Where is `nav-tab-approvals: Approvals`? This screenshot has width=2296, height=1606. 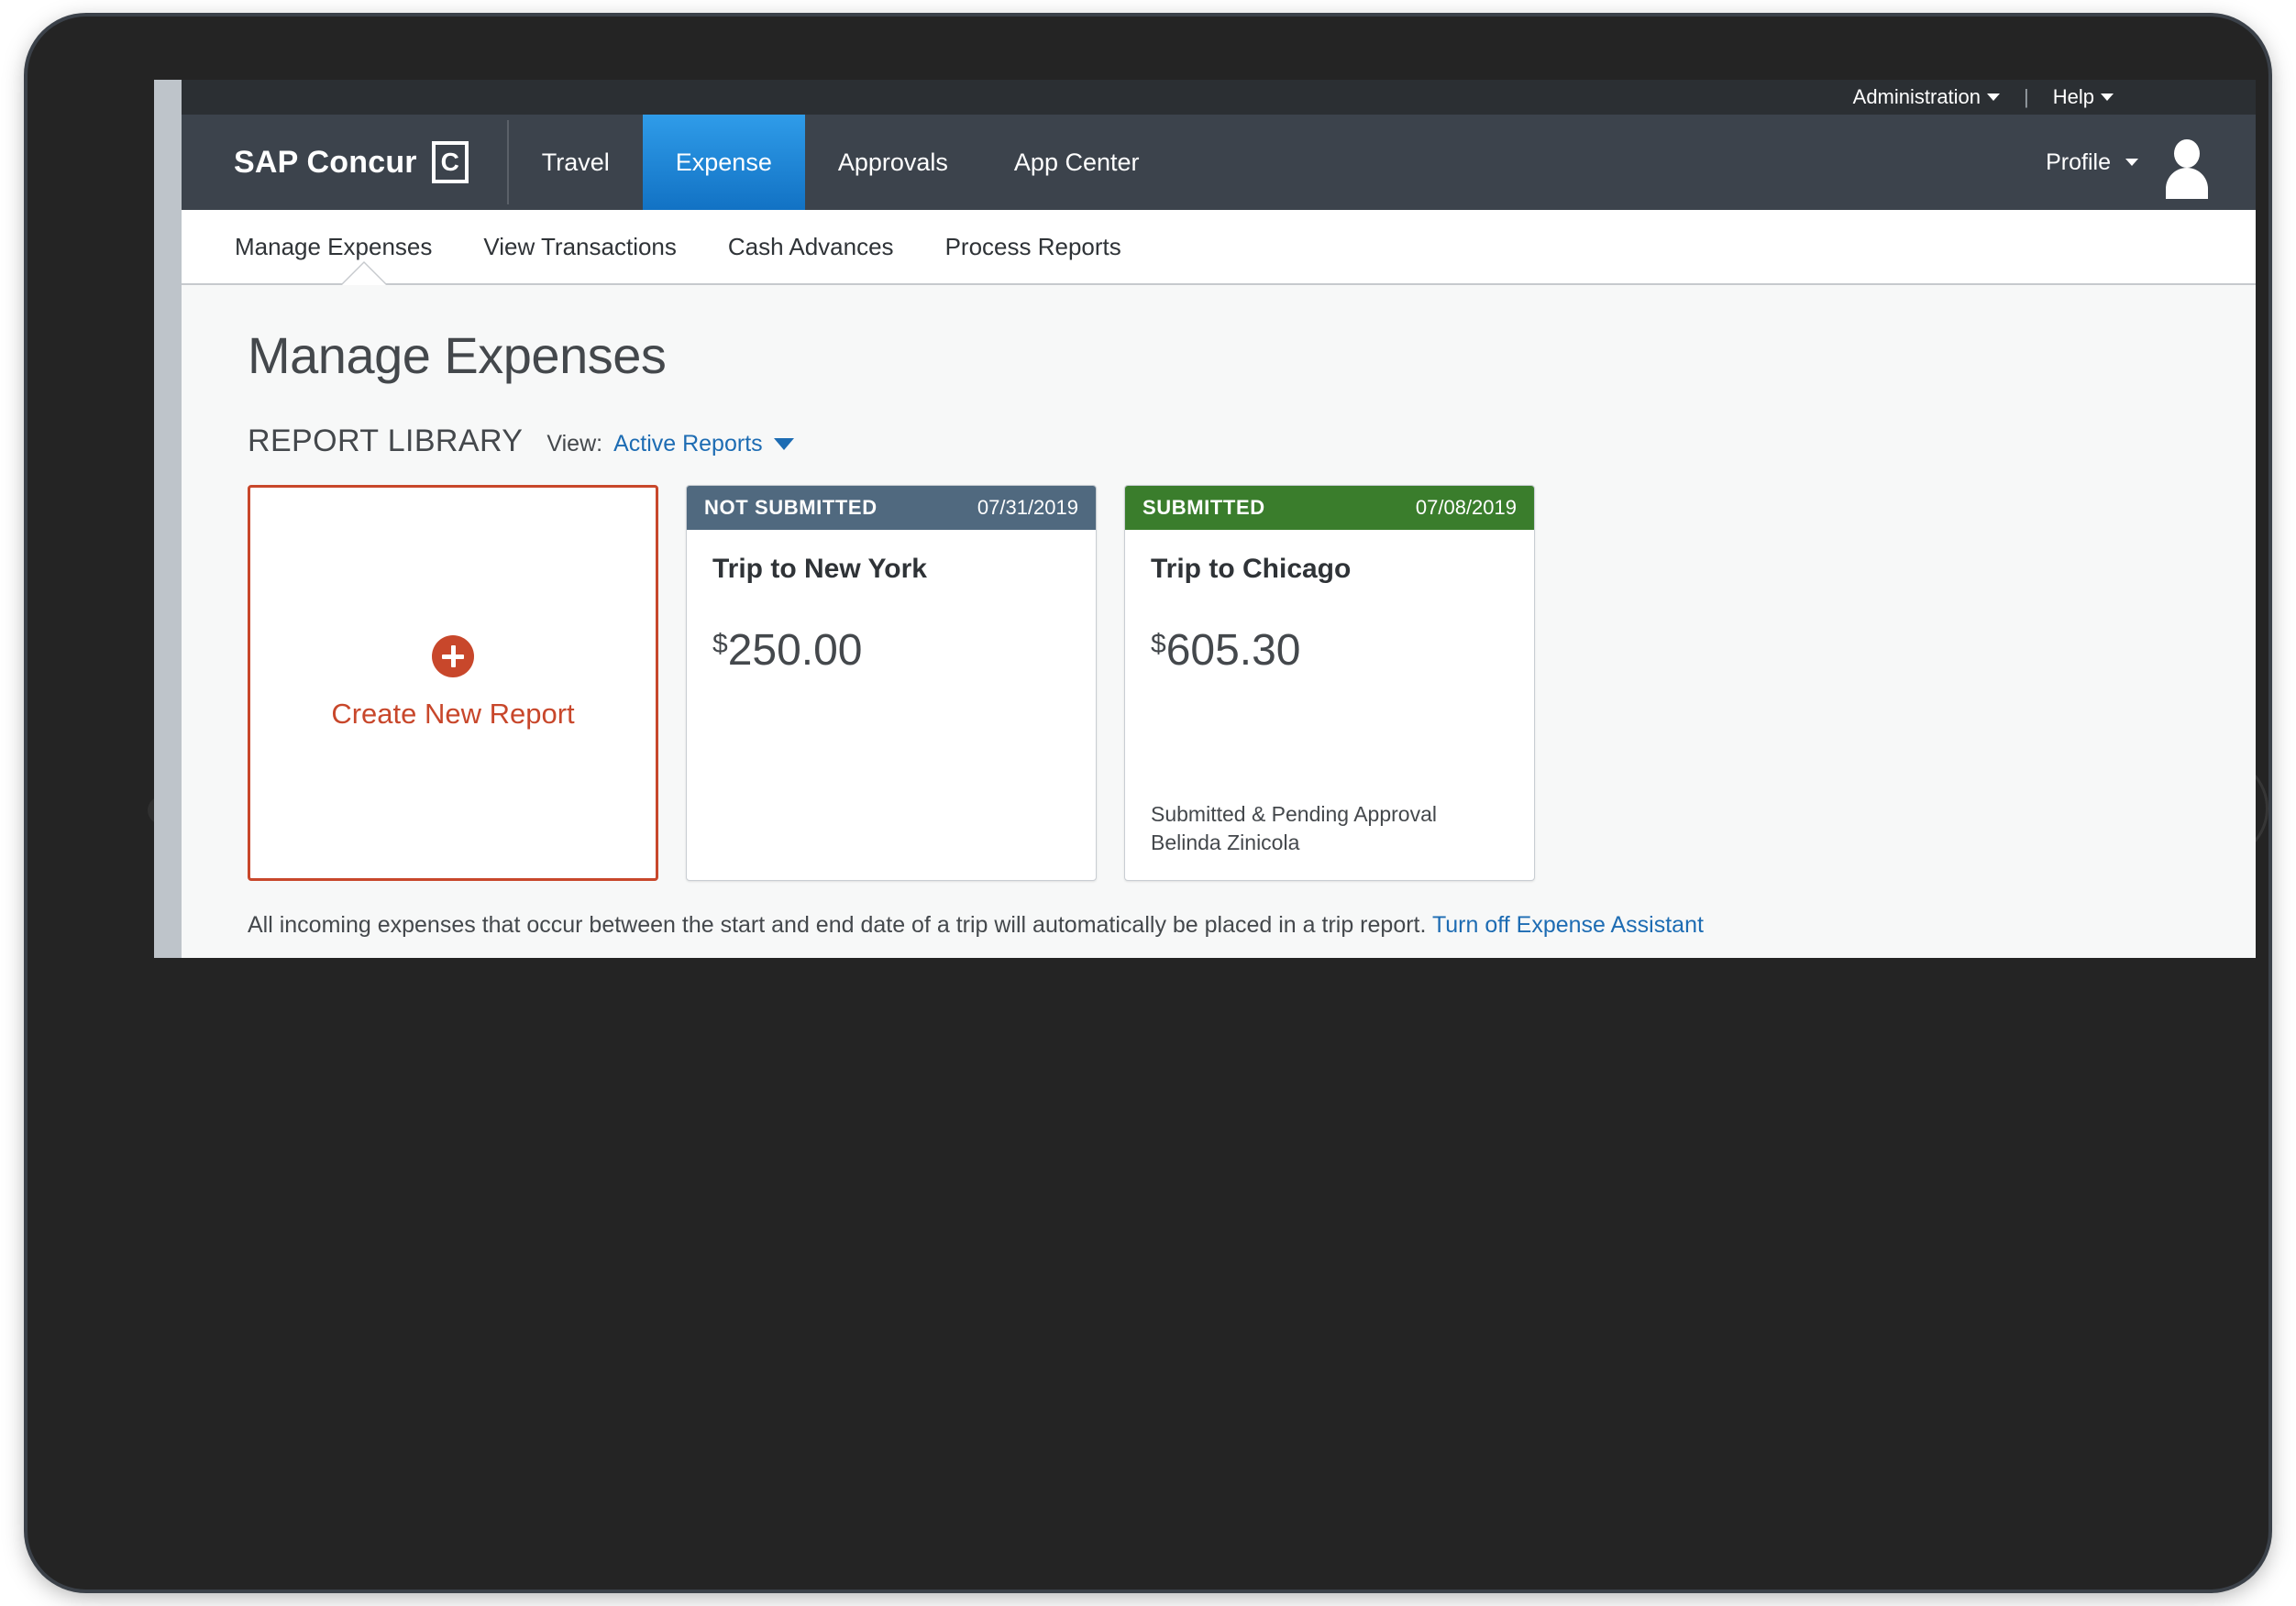
nav-tab-approvals: Approvals is located at coordinates (893, 162).